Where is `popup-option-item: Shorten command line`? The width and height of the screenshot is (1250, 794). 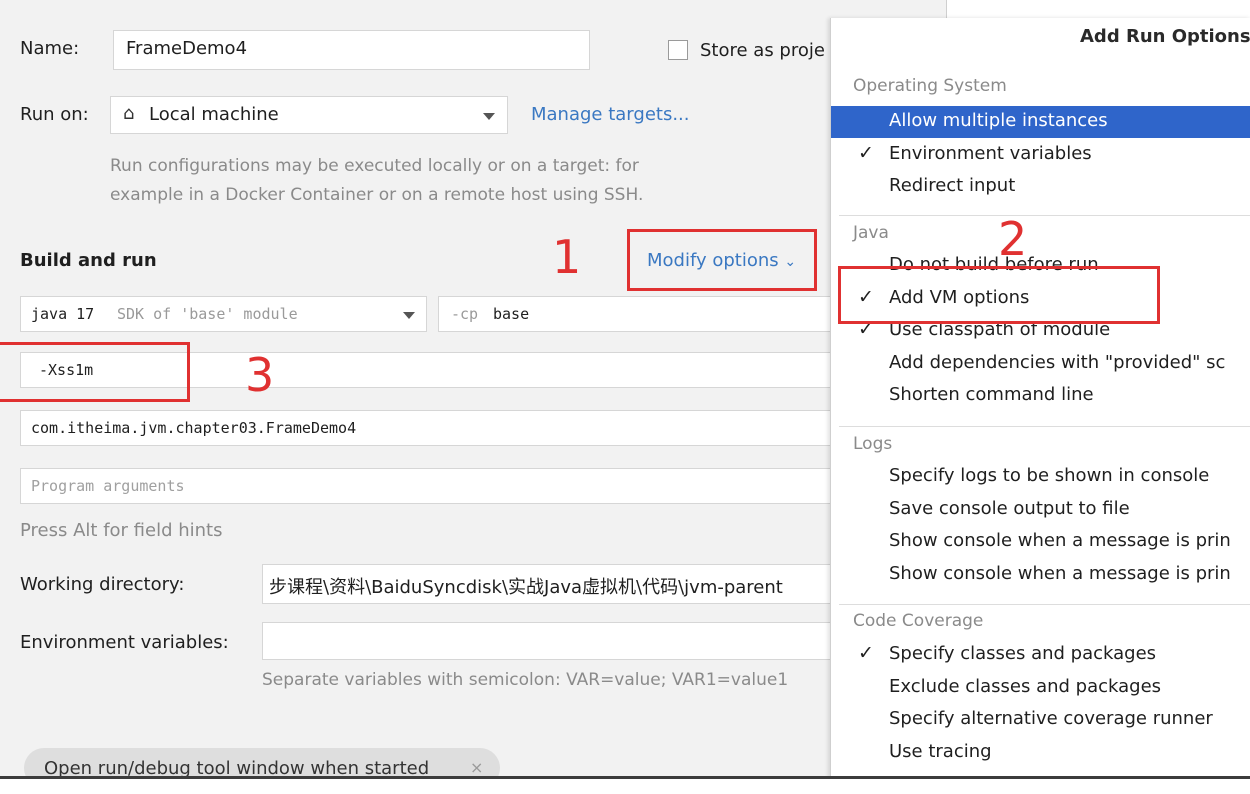 popup-option-item: Shorten command line is located at coordinates (1040, 396).